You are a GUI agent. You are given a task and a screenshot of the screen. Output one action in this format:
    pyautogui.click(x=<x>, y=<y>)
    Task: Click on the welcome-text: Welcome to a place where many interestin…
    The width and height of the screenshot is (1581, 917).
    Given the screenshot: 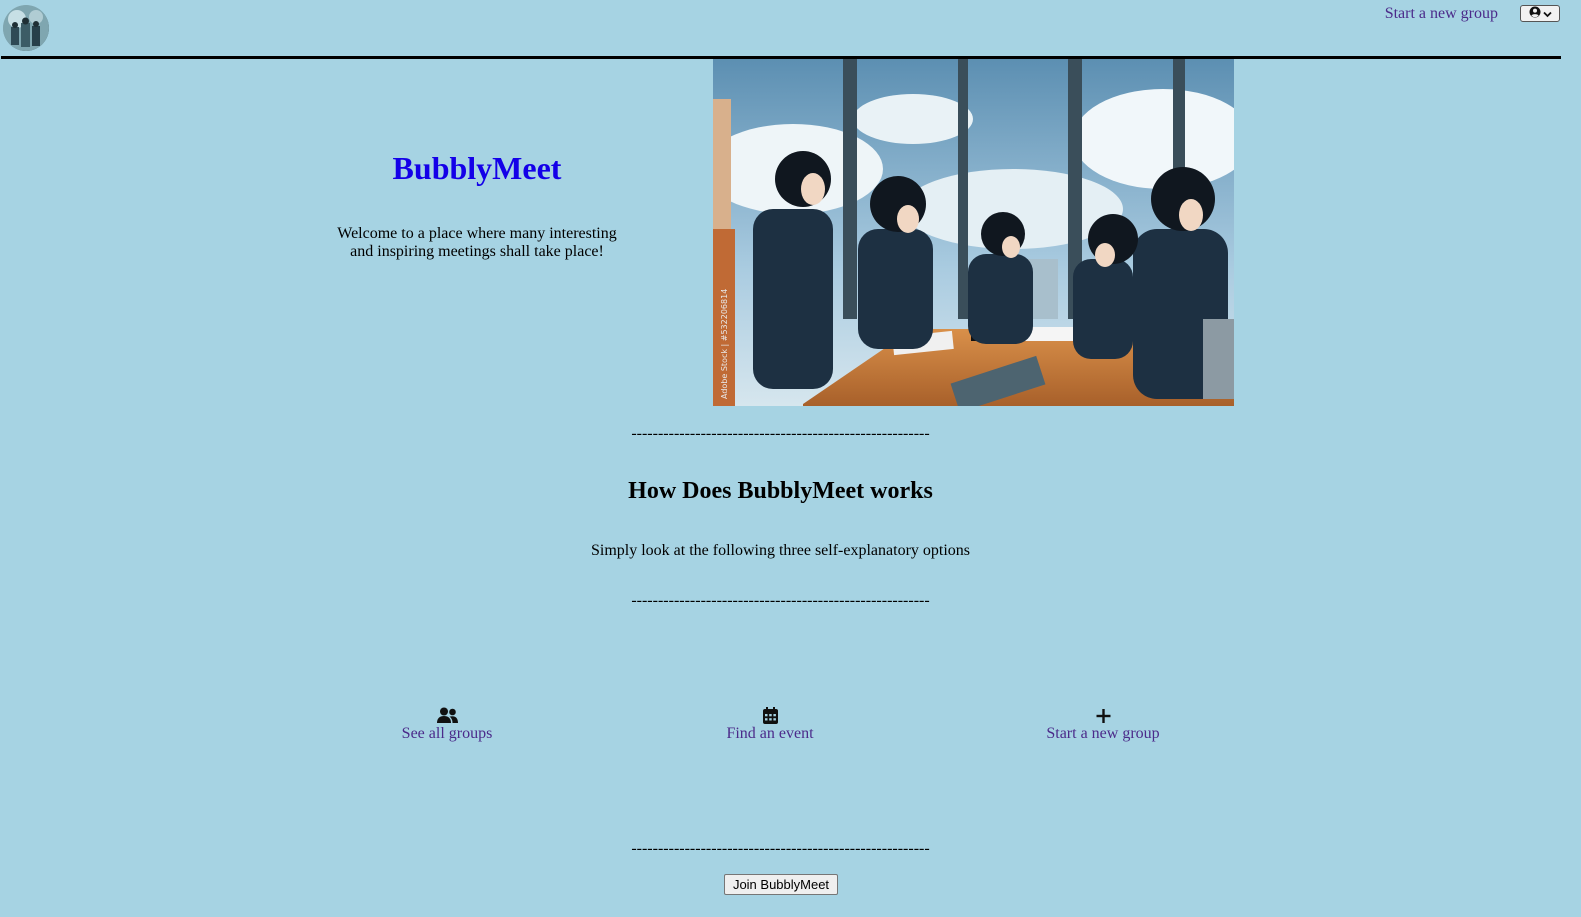 What is the action you would take?
    pyautogui.click(x=477, y=242)
    